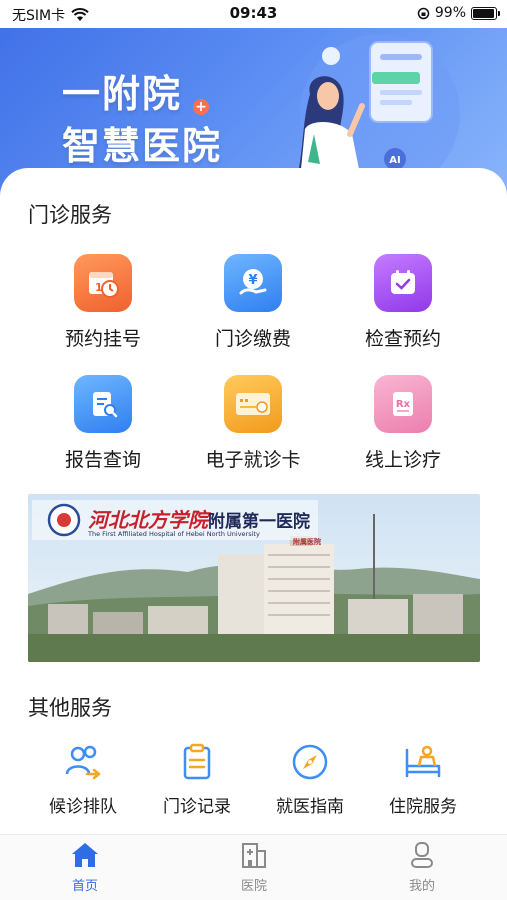 The width and height of the screenshot is (507, 900). What do you see at coordinates (423, 779) in the screenshot?
I see `inpatient-services-button: 住院服务` at bounding box center [423, 779].